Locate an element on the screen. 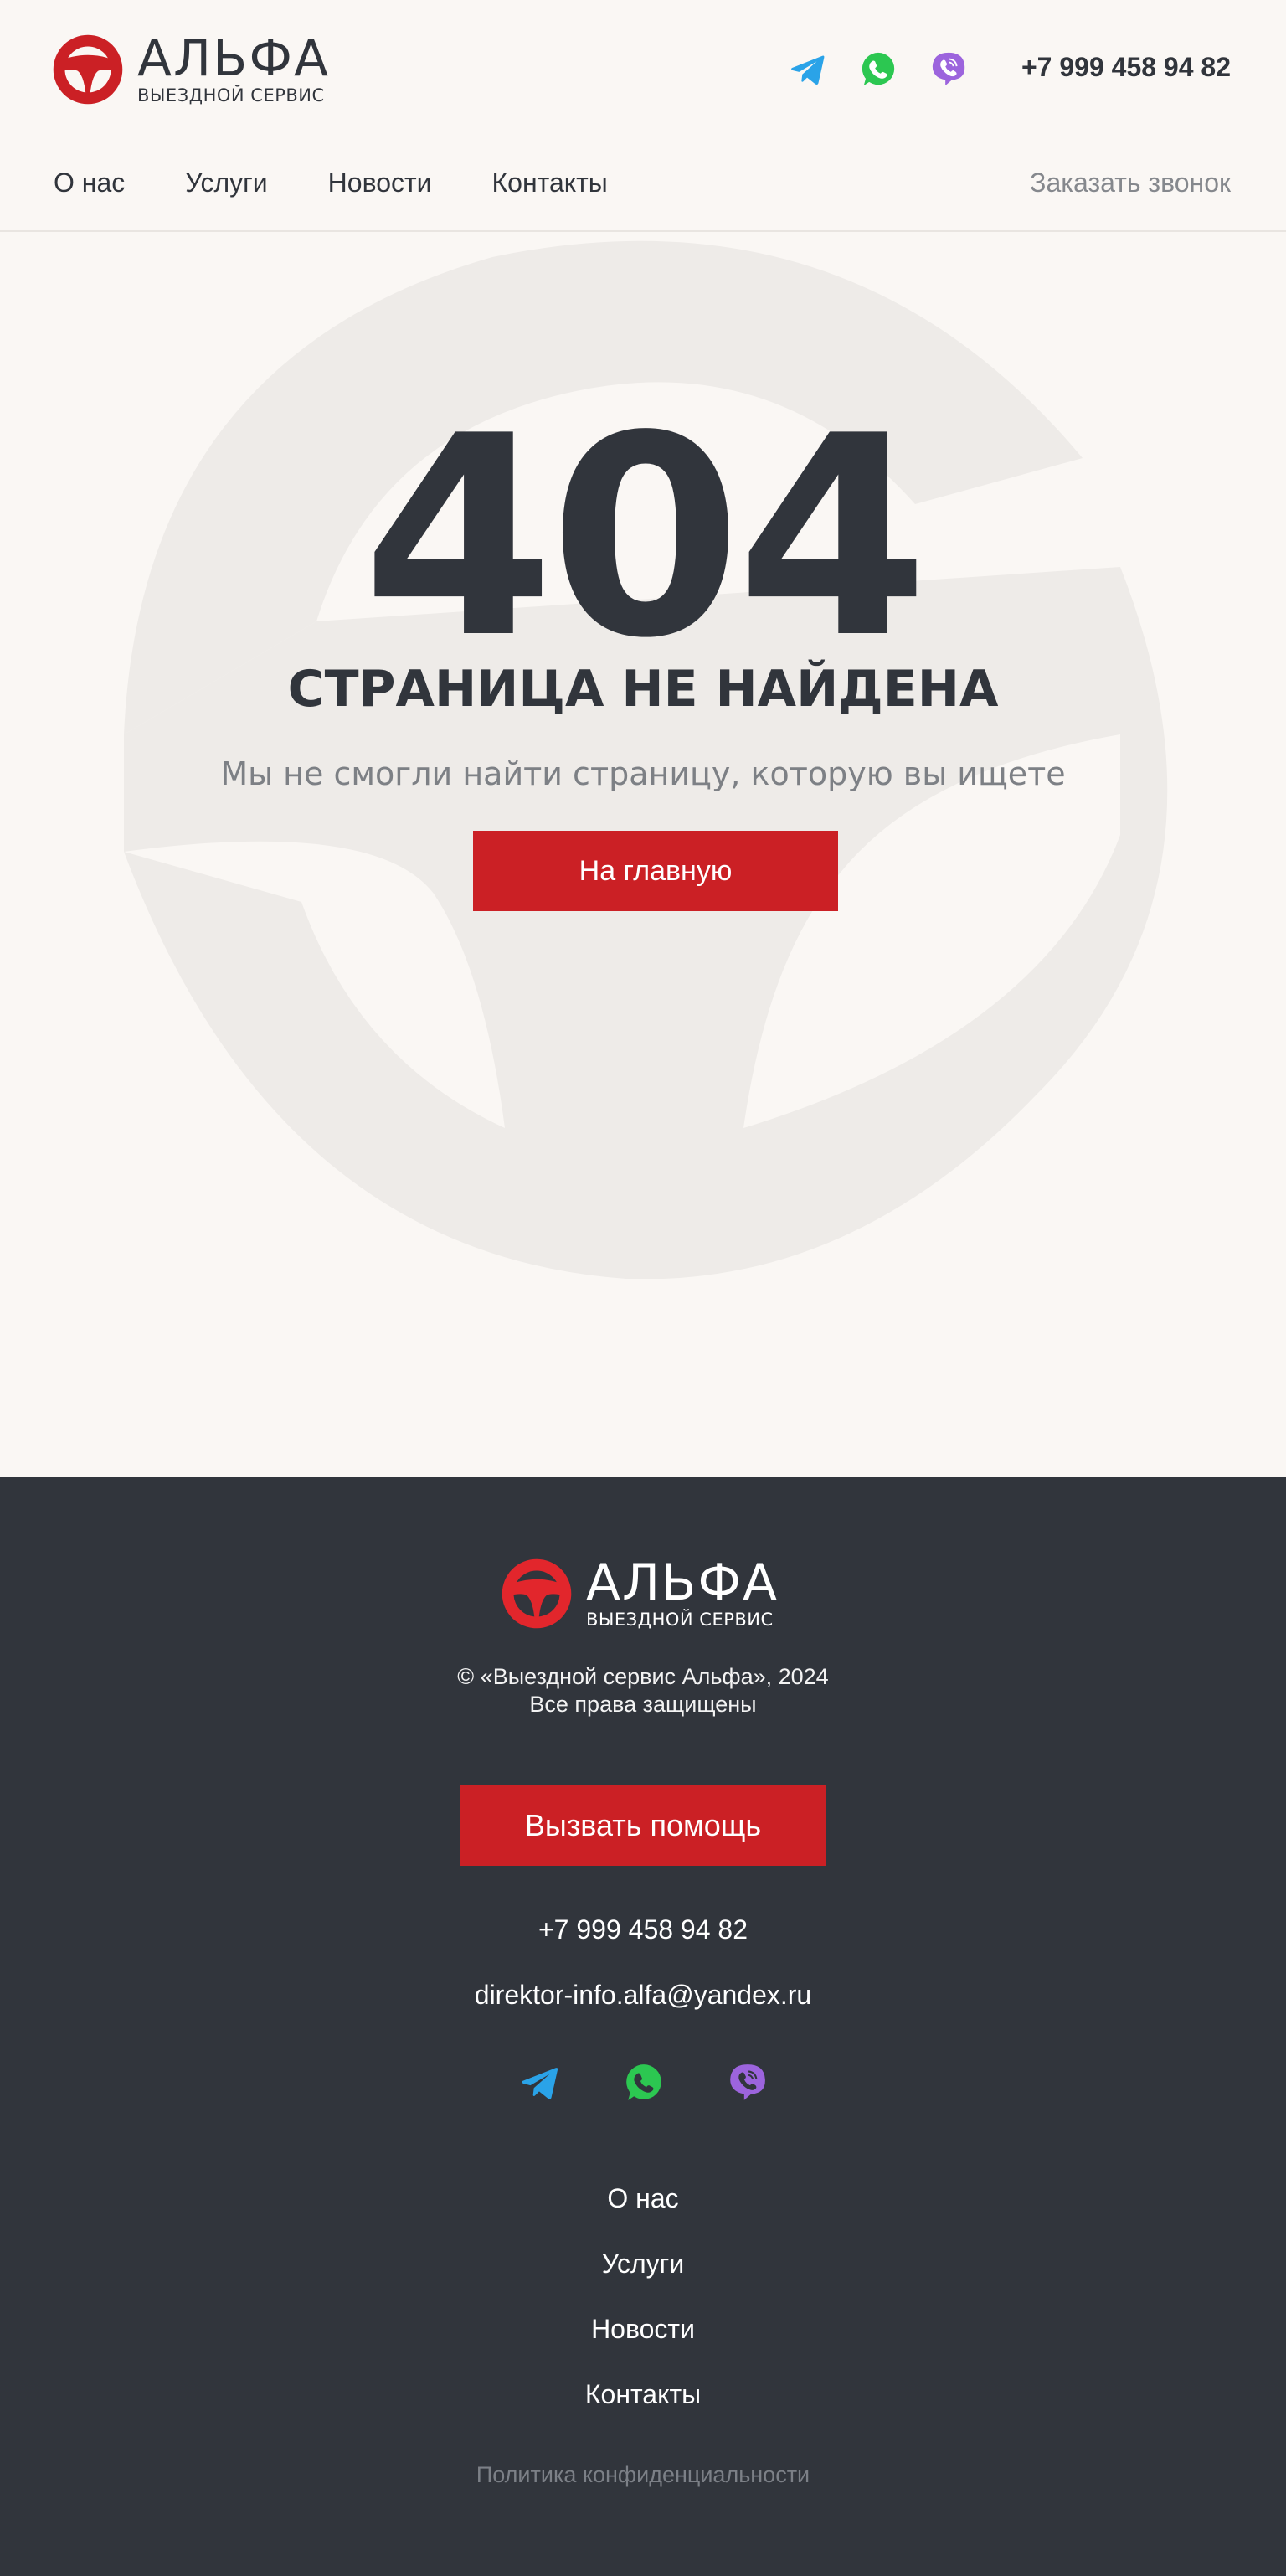 This screenshot has height=2576, width=1286. nav-item-contacts: Контакты is located at coordinates (550, 182).